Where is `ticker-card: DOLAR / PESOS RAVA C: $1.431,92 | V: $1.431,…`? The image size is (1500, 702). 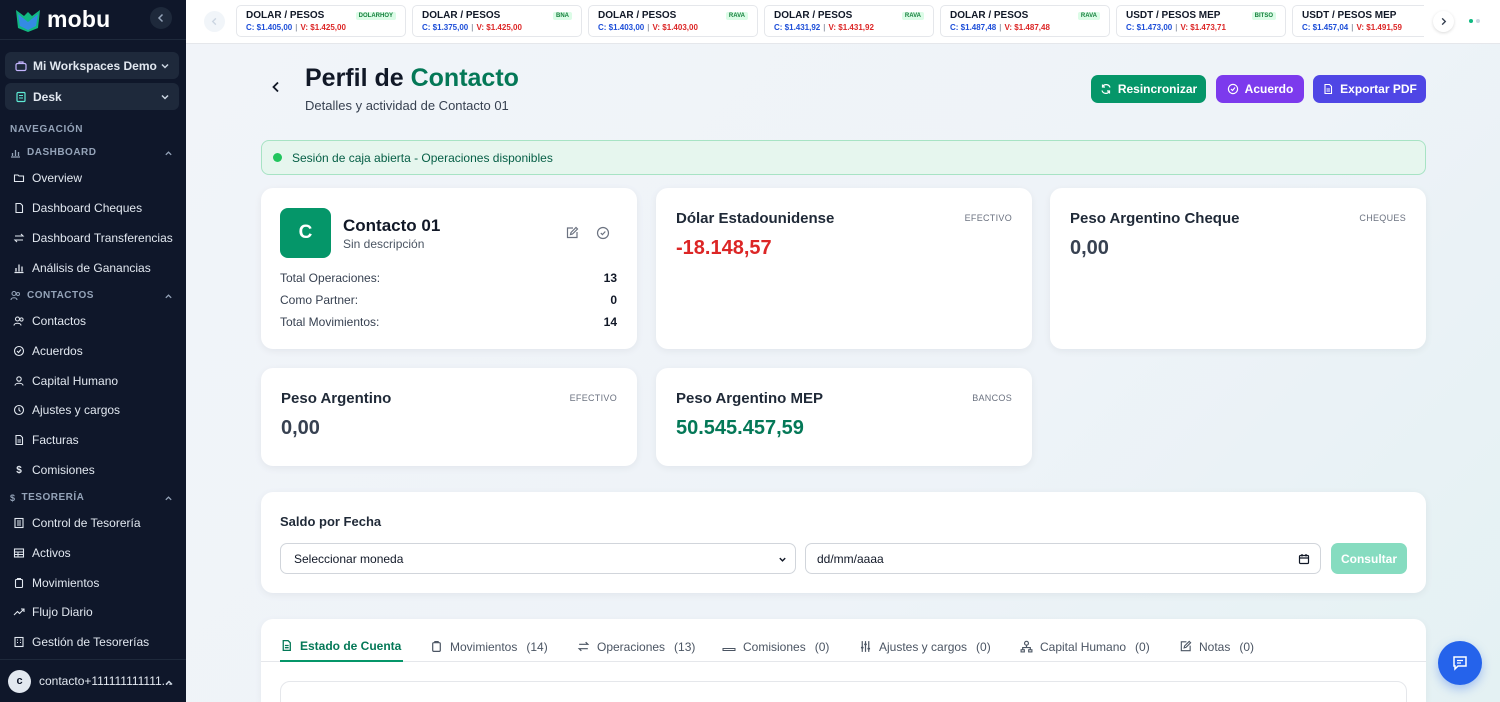
ticker-card: DOLAR / PESOS RAVA C: $1.431,92 | V: $1.431,… is located at coordinates (849, 21).